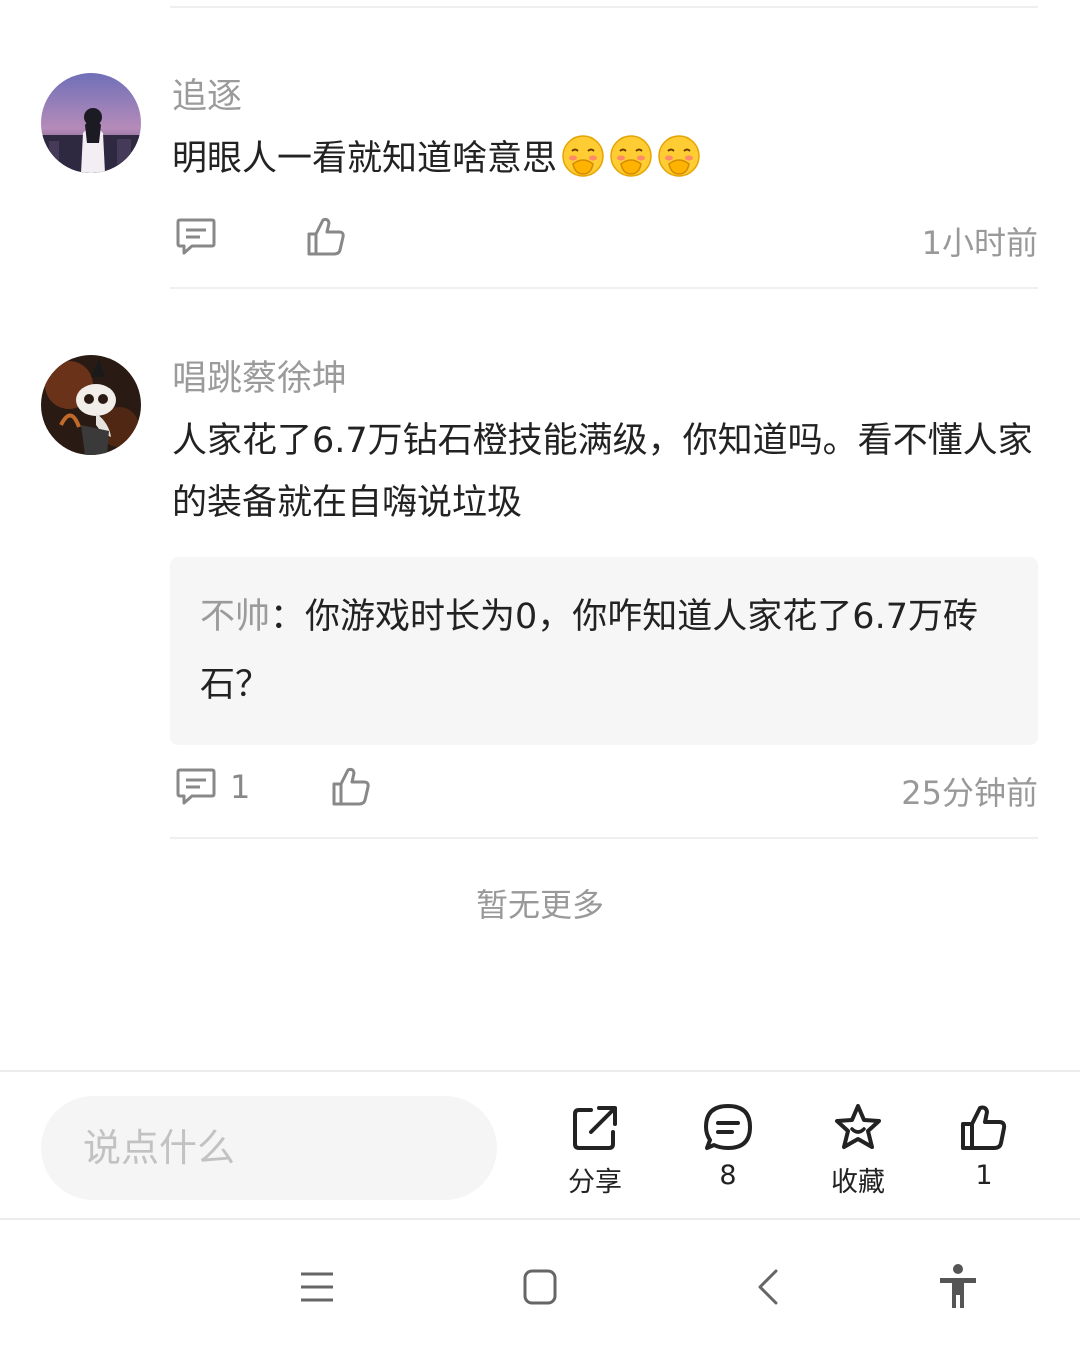 This screenshot has width=1080, height=1349. I want to click on menu-icon, so click(317, 1287).